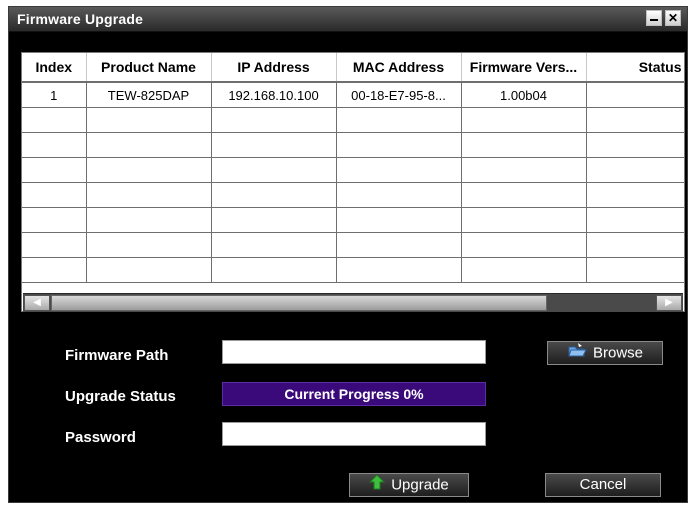  What do you see at coordinates (274, 95) in the screenshot?
I see `table-cell: 192.168.10.100` at bounding box center [274, 95].